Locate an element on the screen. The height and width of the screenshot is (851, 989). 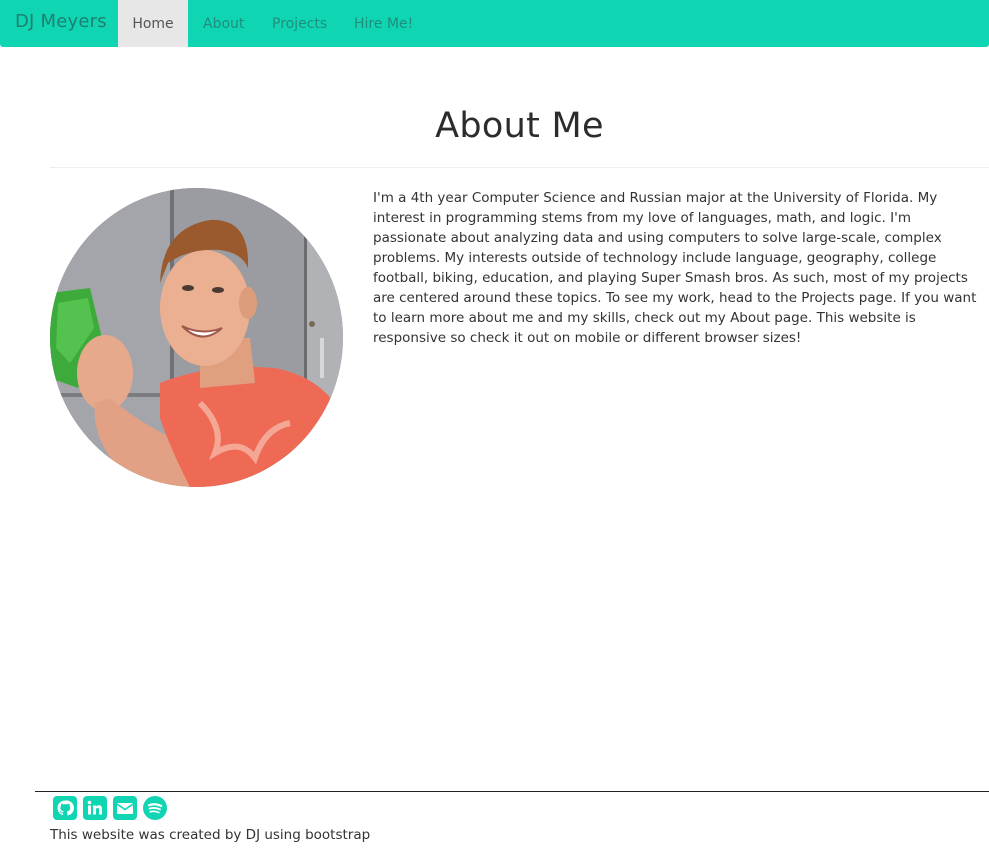
footer-divider is located at coordinates (512, 791).